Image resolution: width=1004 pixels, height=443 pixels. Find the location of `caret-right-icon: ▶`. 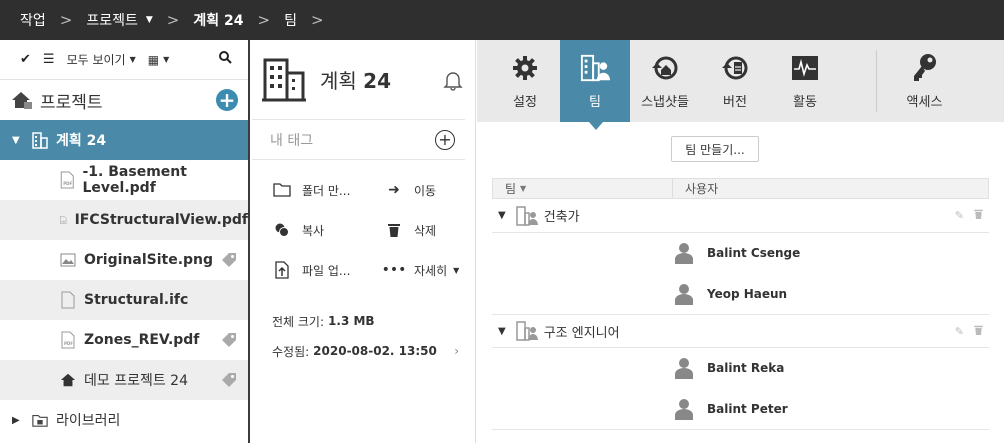

caret-right-icon: ▶ is located at coordinates (18, 420).